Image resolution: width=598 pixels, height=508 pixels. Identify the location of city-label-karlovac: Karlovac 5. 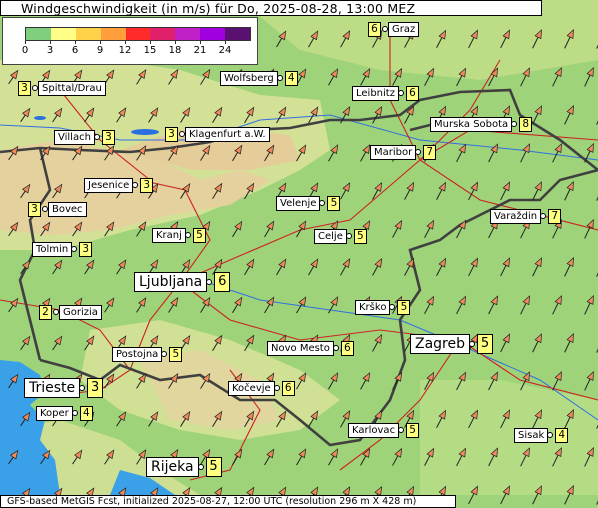
(384, 430).